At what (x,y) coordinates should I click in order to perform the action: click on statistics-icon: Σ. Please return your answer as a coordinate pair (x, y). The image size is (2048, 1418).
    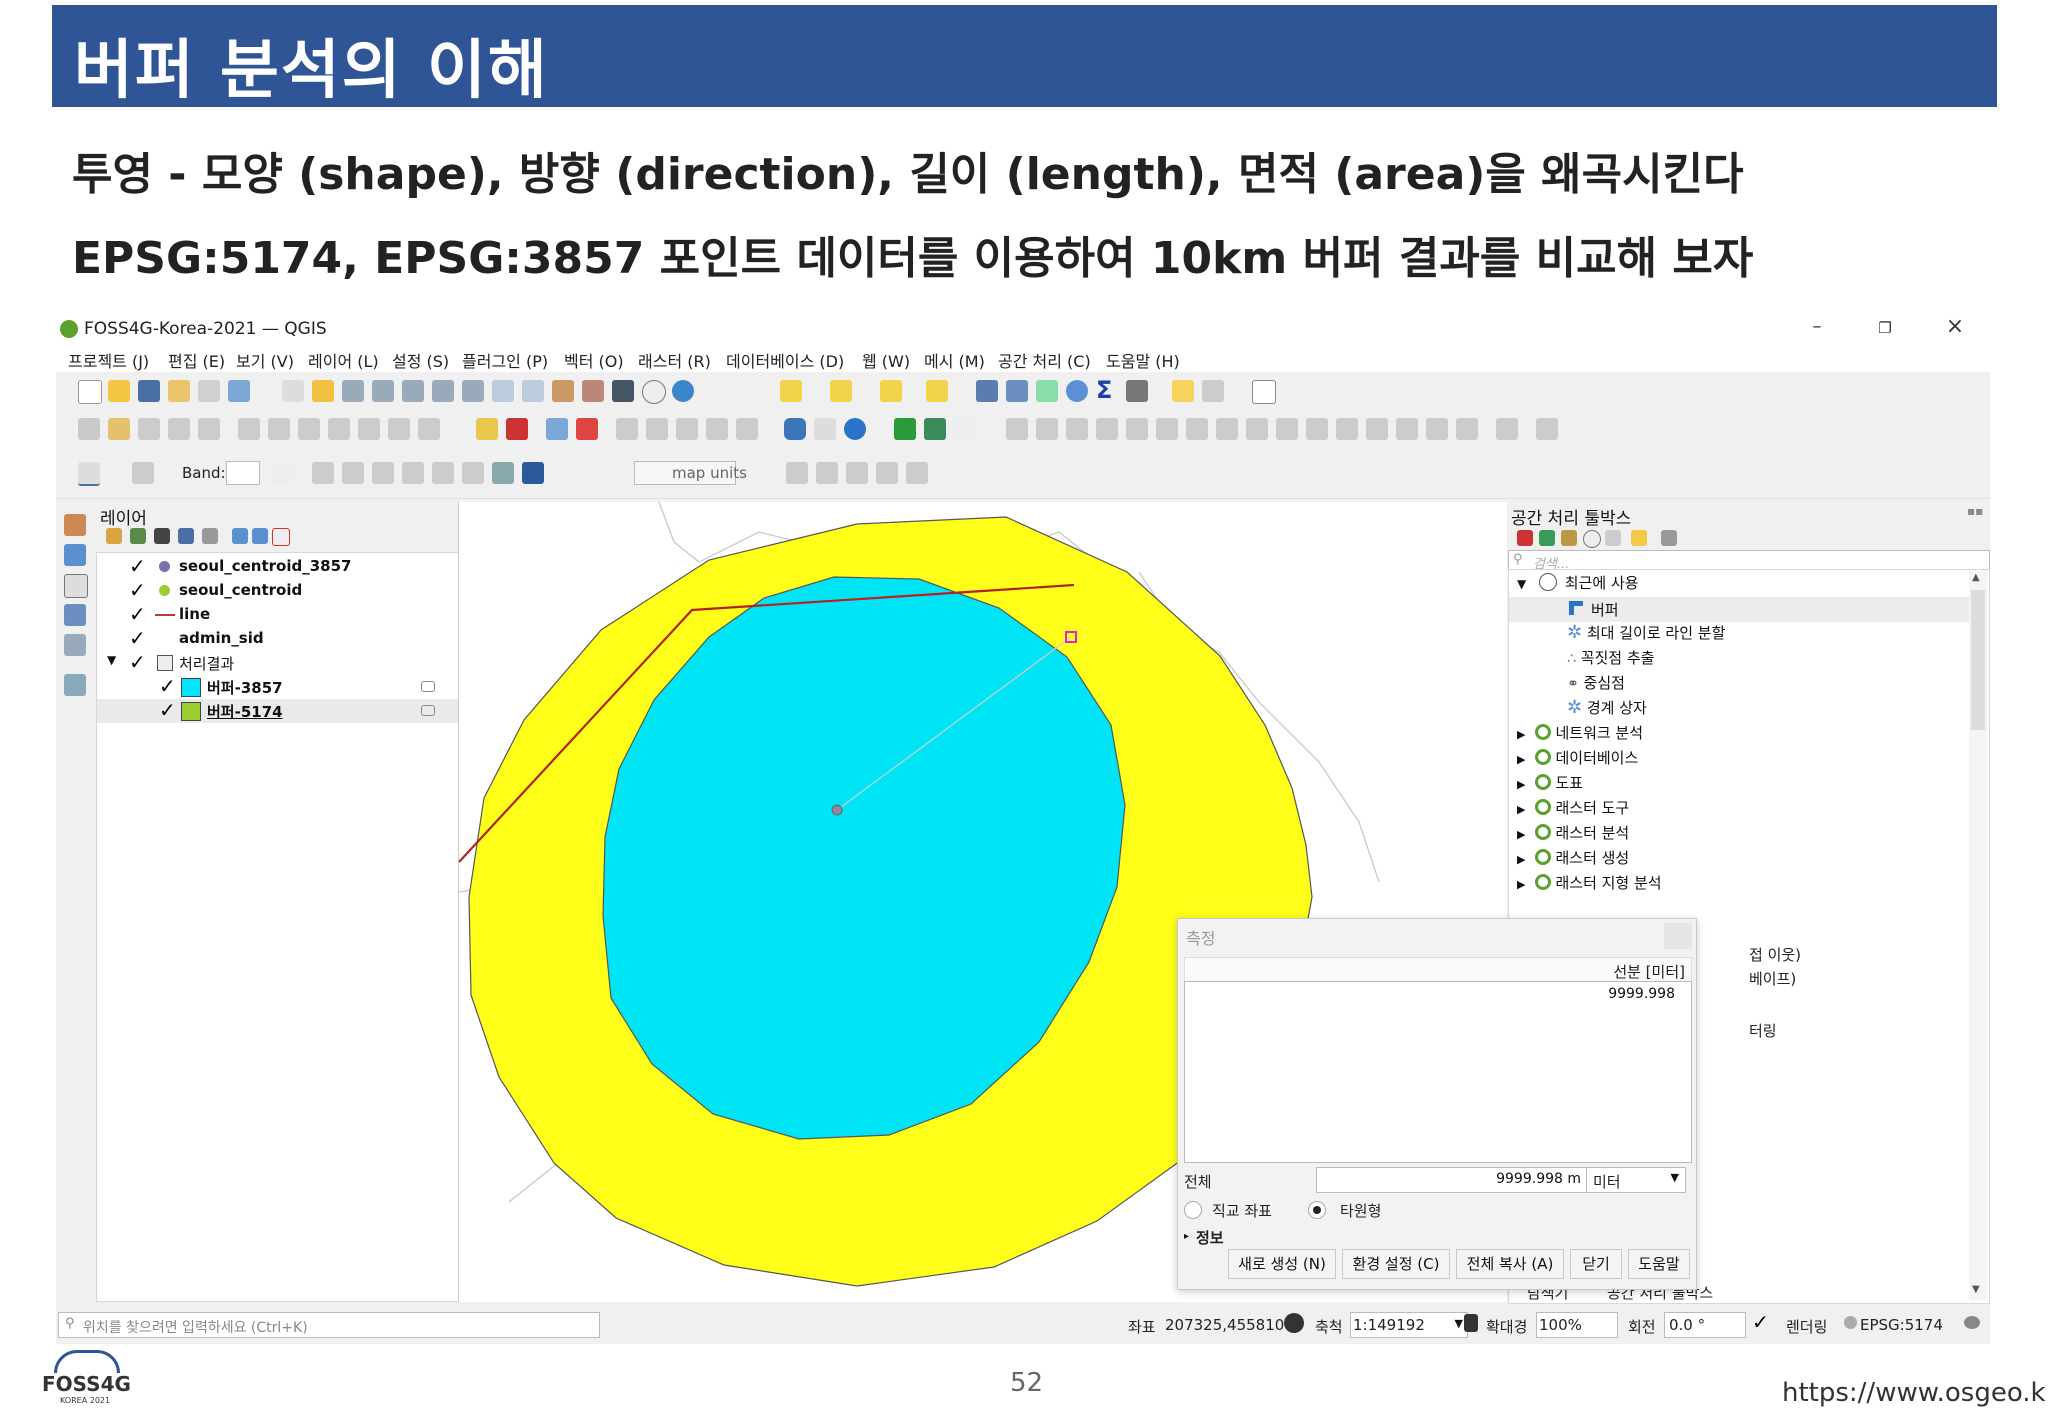
    Looking at the image, I should click on (1104, 390).